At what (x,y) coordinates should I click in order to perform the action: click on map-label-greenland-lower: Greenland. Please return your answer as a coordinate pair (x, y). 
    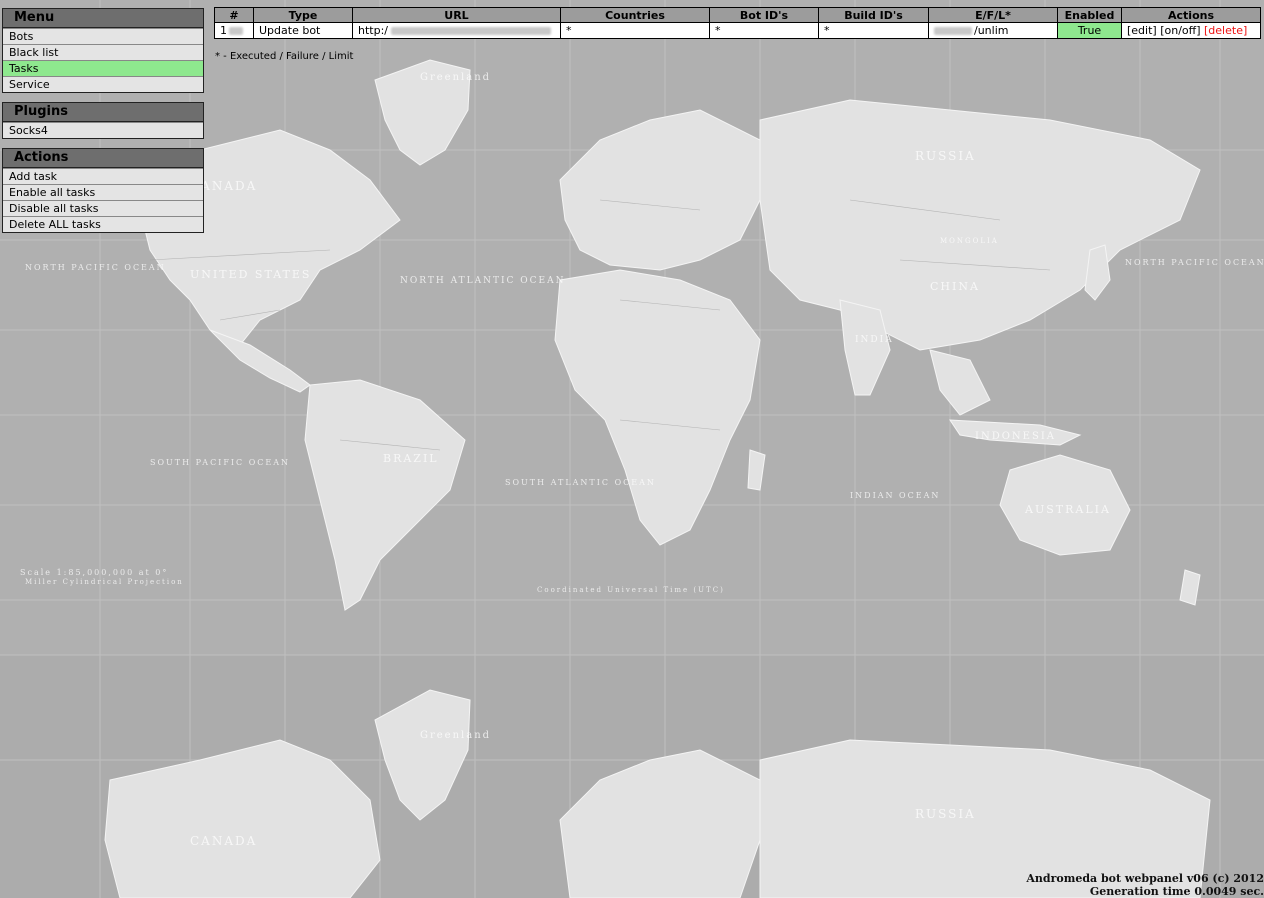
    Looking at the image, I should click on (455, 735).